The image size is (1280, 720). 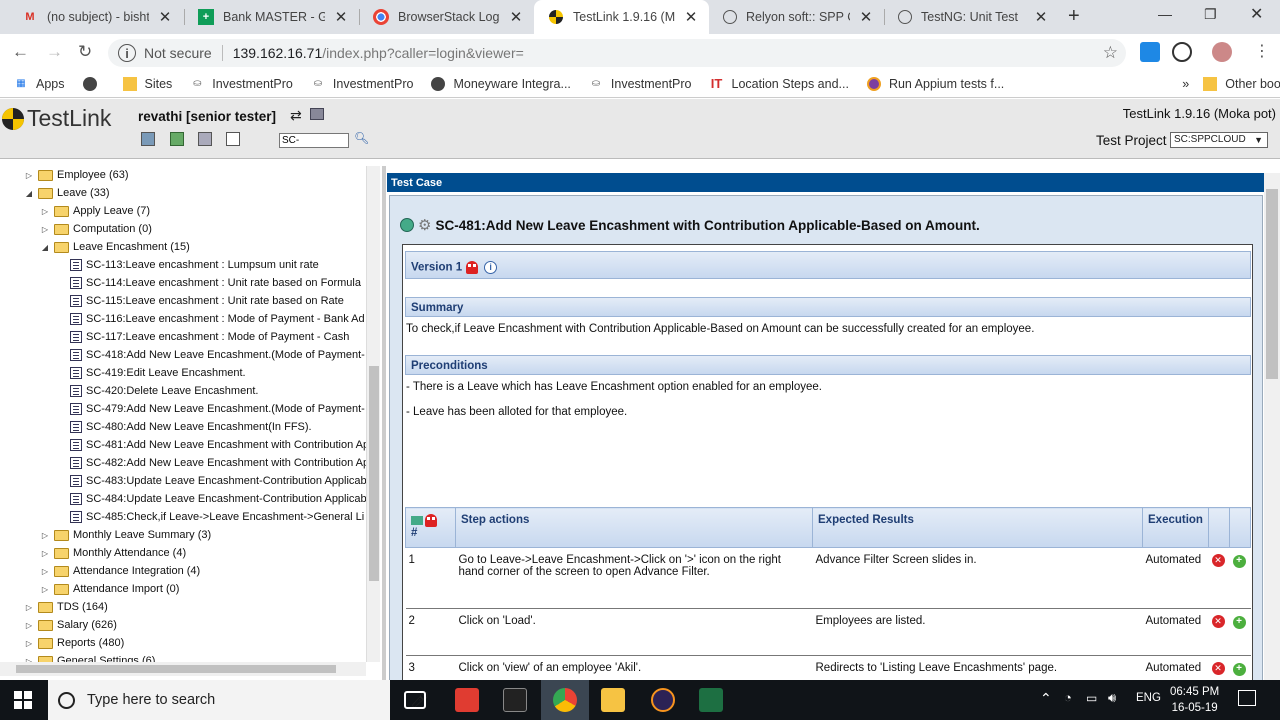 What do you see at coordinates (317, 114) in the screenshot?
I see `print-icon` at bounding box center [317, 114].